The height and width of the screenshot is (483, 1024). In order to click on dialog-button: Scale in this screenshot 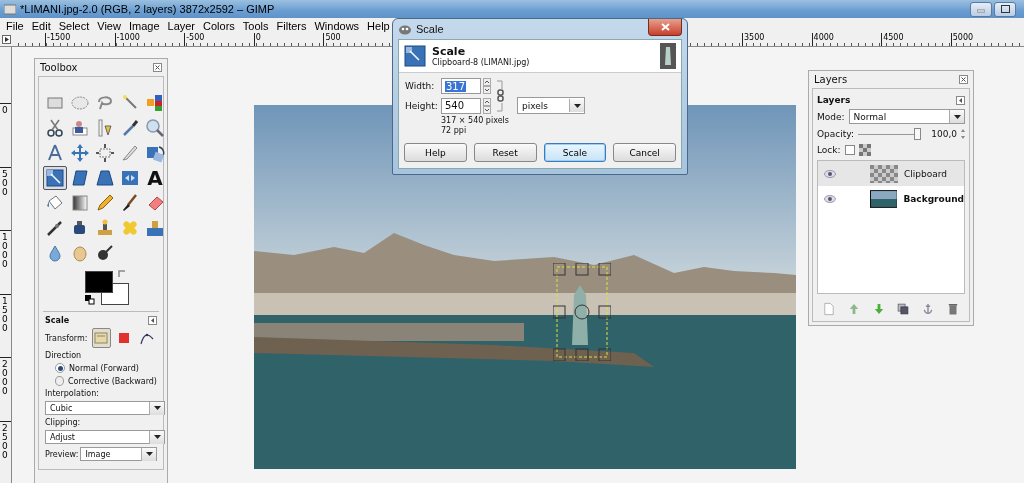, I will do `click(575, 152)`.